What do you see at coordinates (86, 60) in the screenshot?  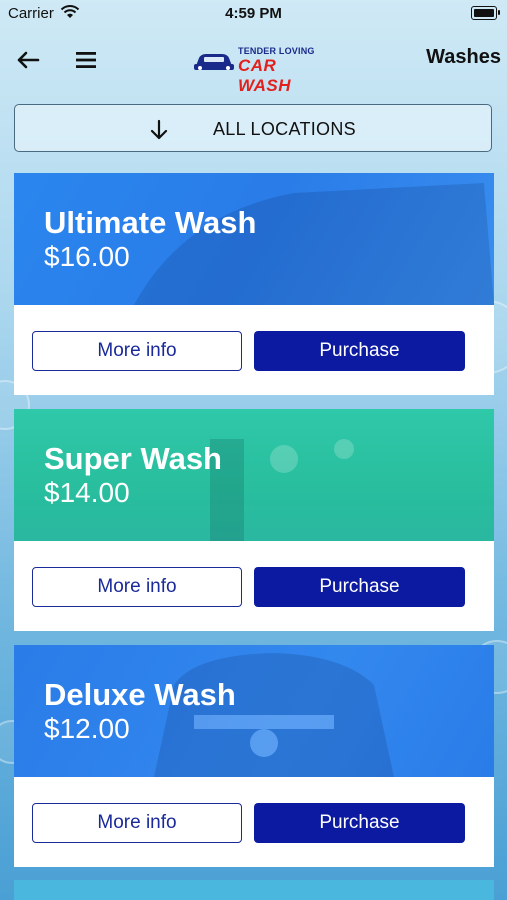 I see `hamburger-menu-icon` at bounding box center [86, 60].